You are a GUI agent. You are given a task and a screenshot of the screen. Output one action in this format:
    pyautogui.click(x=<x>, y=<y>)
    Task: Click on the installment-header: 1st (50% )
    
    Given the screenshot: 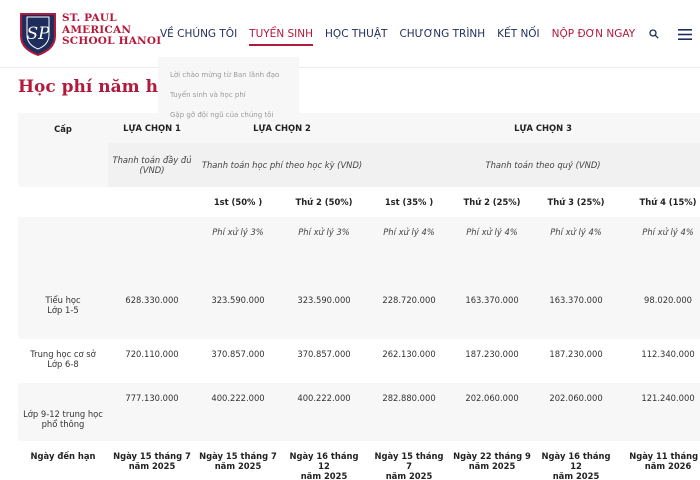 What is the action you would take?
    pyautogui.click(x=238, y=202)
    